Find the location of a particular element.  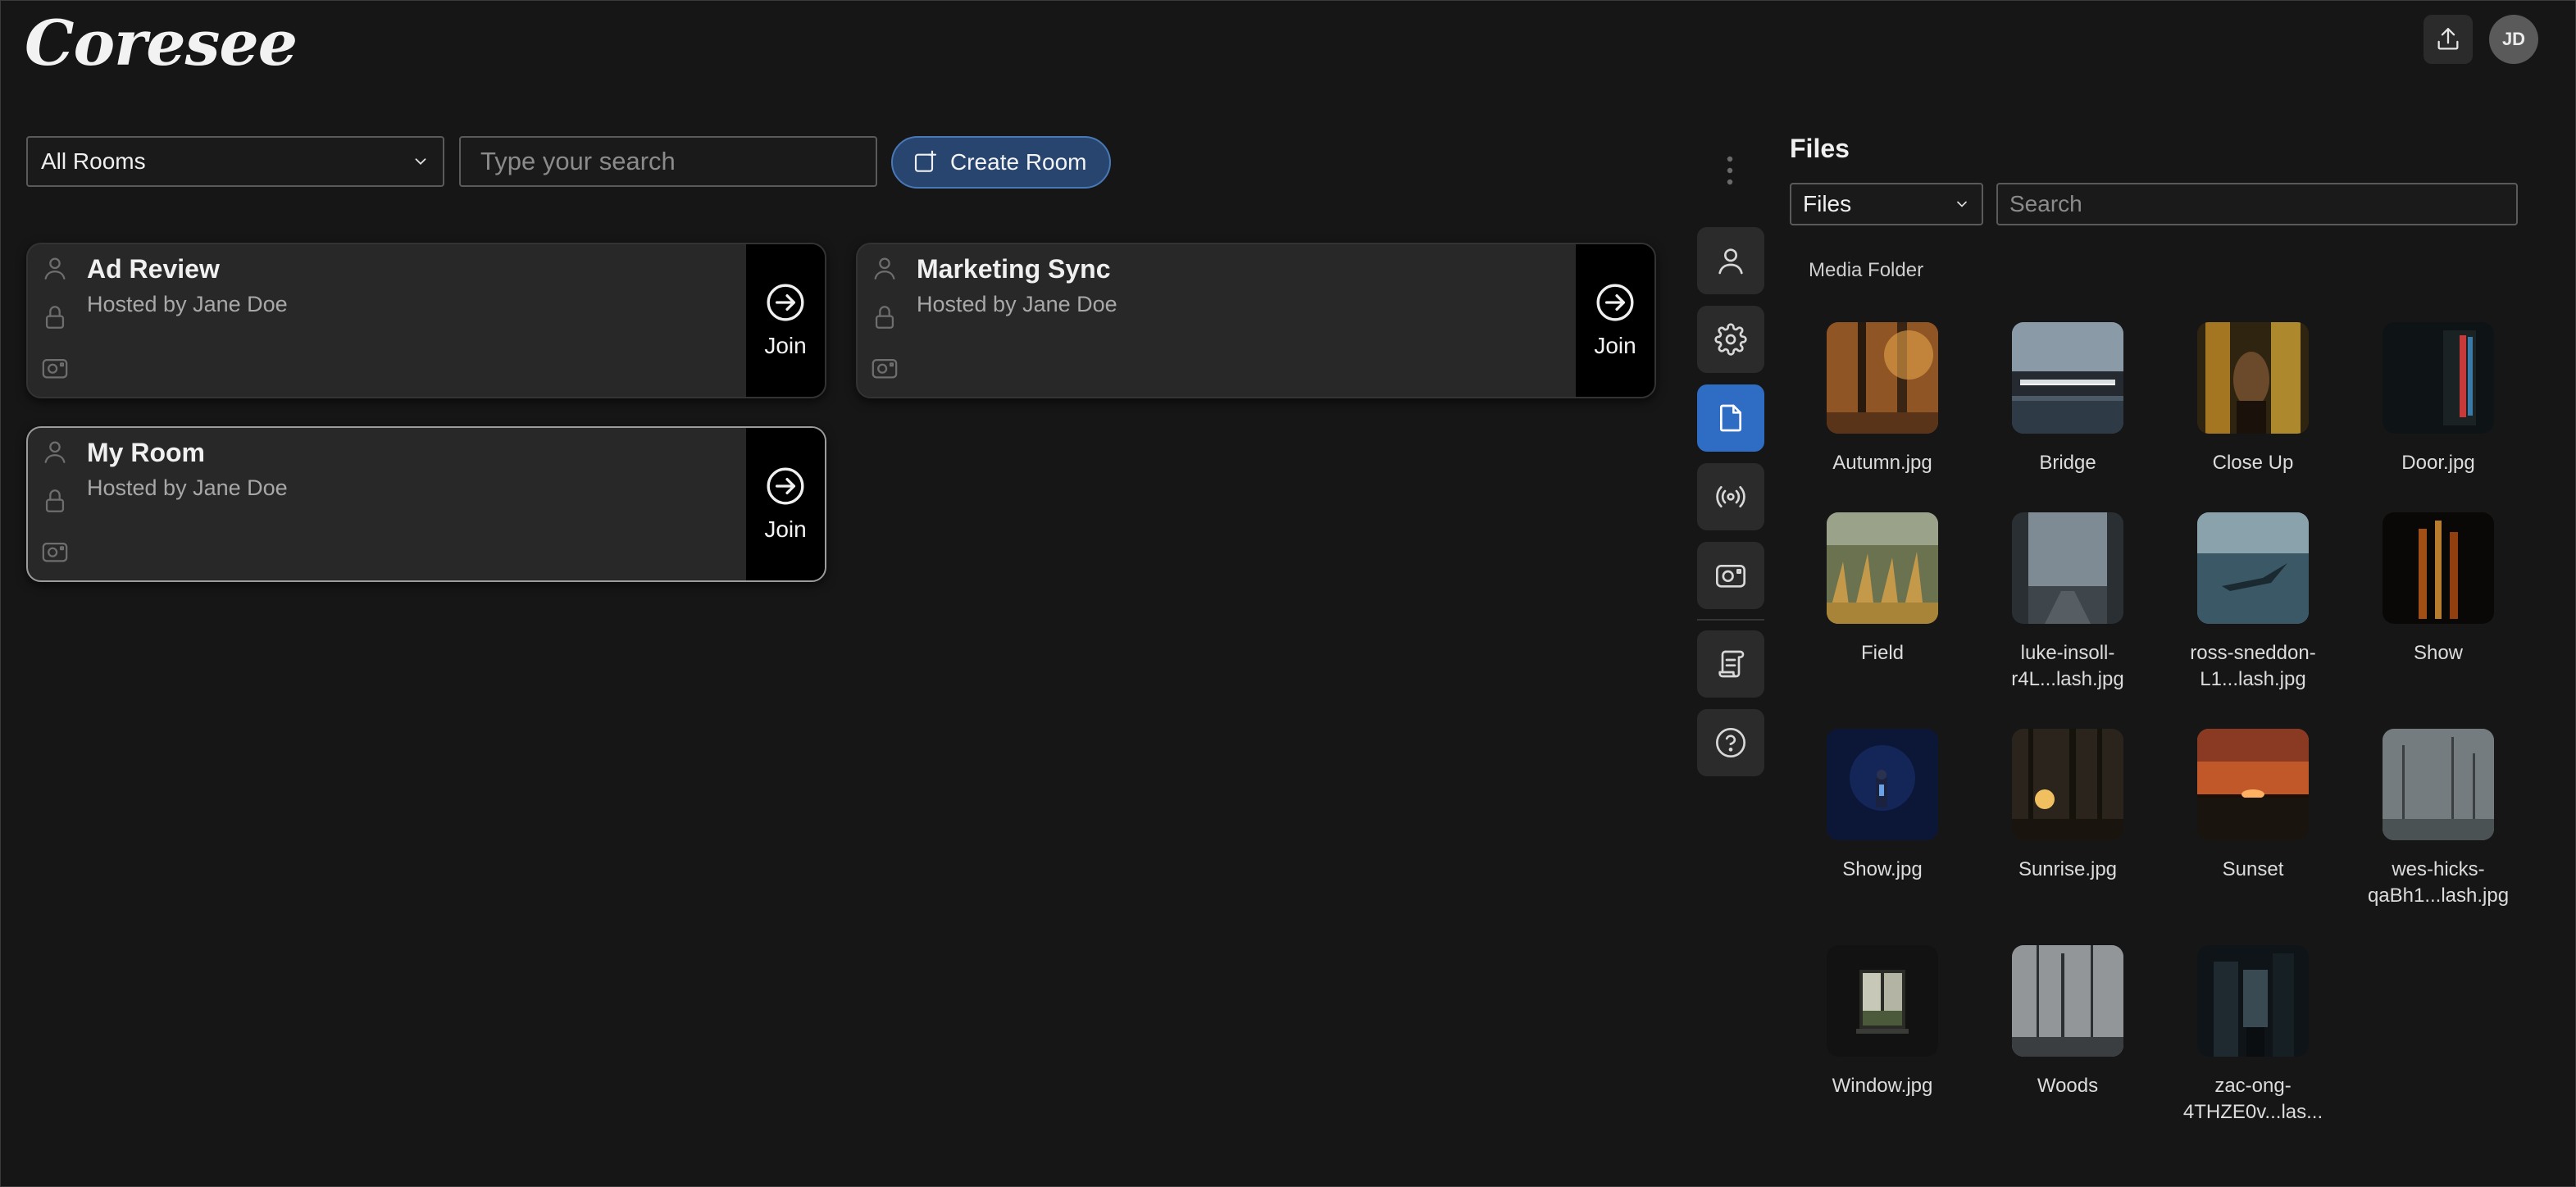

room-card: Ad Review Hosted by Jane Doe Join is located at coordinates (426, 320).